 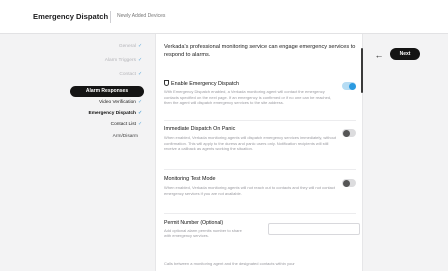 I want to click on shield-icon, so click(x=166, y=83).